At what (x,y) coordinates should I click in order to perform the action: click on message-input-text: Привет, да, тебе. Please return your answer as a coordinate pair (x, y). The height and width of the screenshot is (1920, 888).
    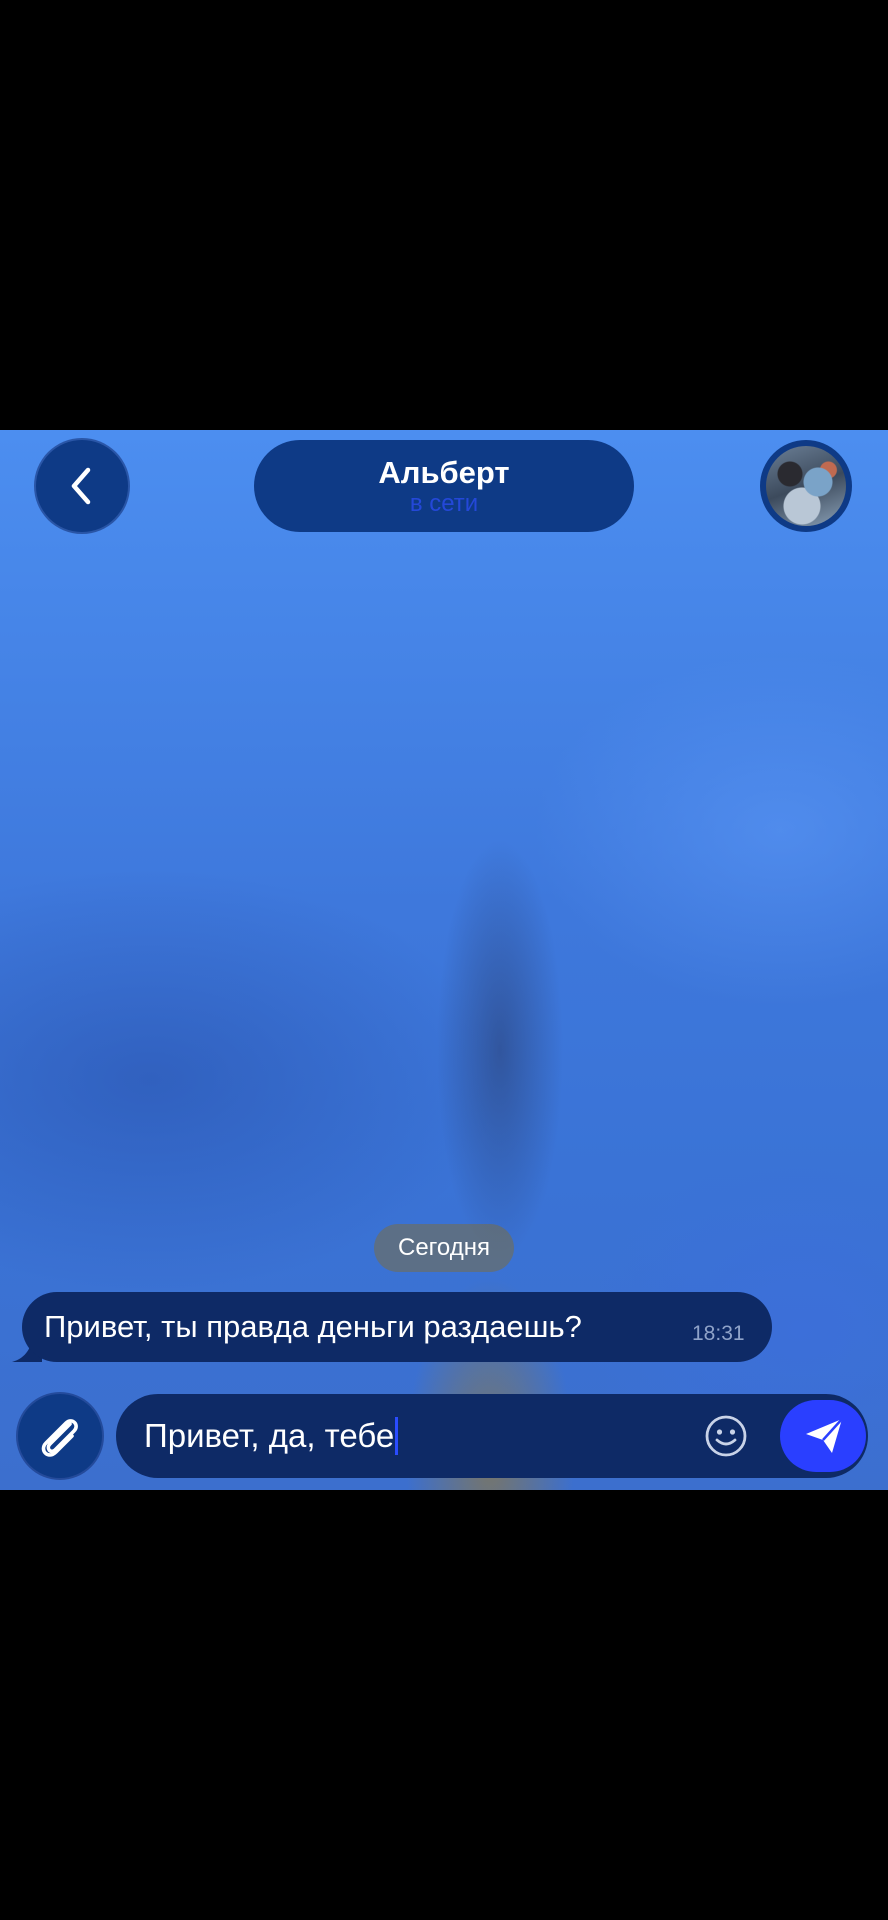
    Looking at the image, I should click on (271, 1436).